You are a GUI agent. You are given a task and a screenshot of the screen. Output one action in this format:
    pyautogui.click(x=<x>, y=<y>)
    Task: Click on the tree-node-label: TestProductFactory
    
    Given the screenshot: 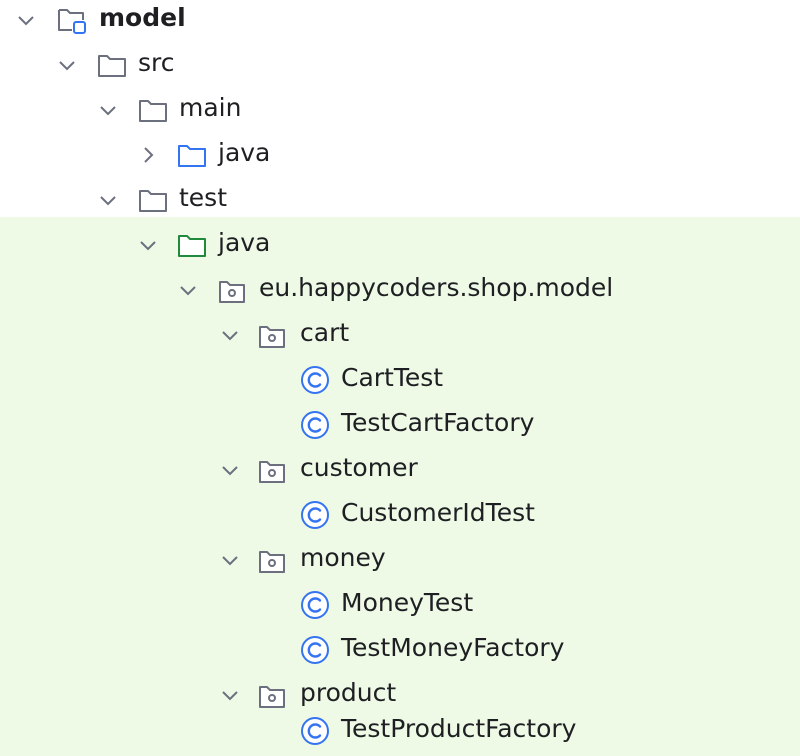 What is the action you would take?
    pyautogui.click(x=459, y=728)
    